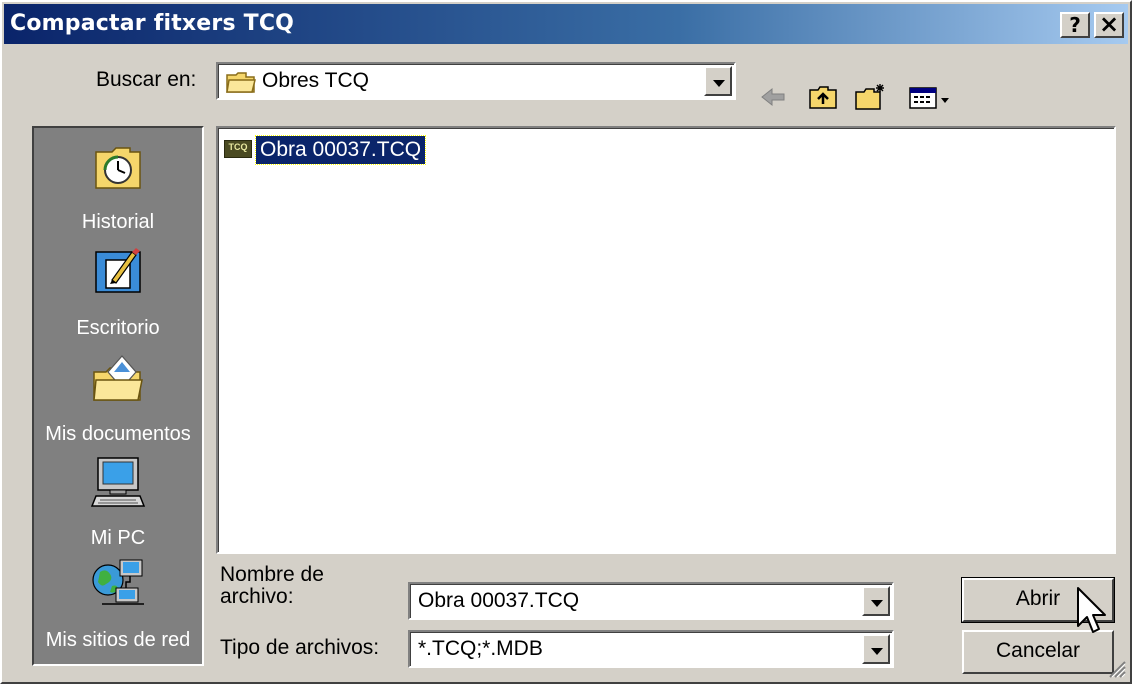 The height and width of the screenshot is (684, 1132). I want to click on filename-dropdown-button, so click(876, 601).